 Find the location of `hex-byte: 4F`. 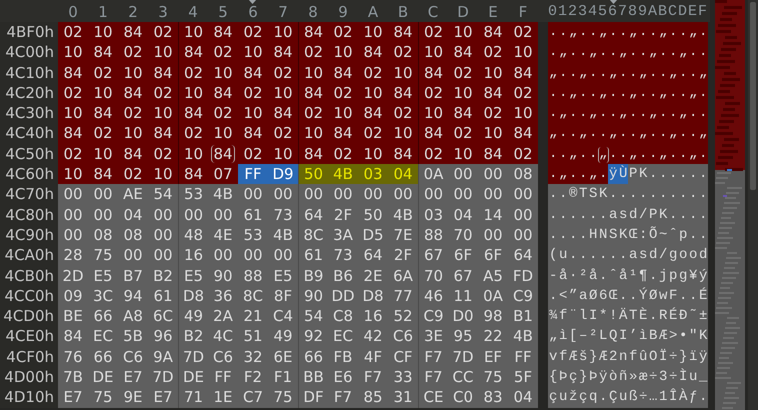

hex-byte: 4F is located at coordinates (373, 357).